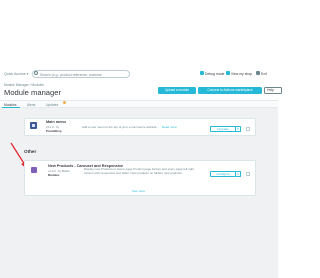  What do you see at coordinates (177, 90) in the screenshot?
I see `upload-module-button: Upload a module` at bounding box center [177, 90].